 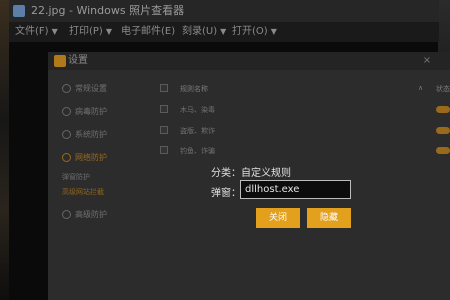 What do you see at coordinates (278, 218) in the screenshot?
I see `close-button: 关闭` at bounding box center [278, 218].